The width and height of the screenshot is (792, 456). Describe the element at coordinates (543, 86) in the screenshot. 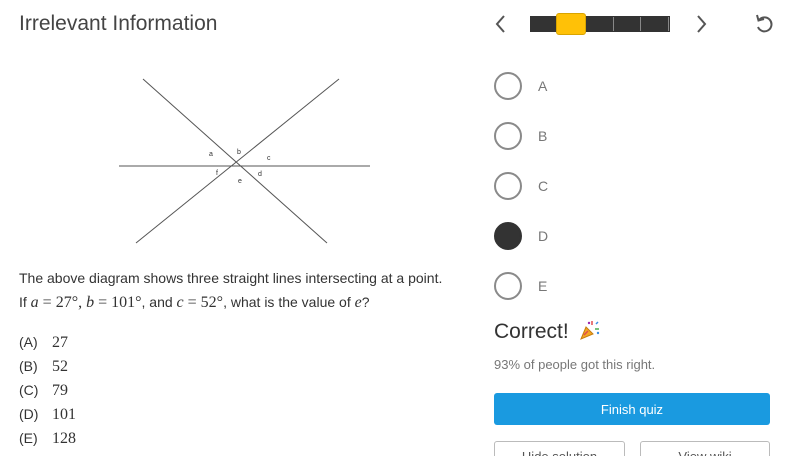

I see `option-a-label: A` at that location.